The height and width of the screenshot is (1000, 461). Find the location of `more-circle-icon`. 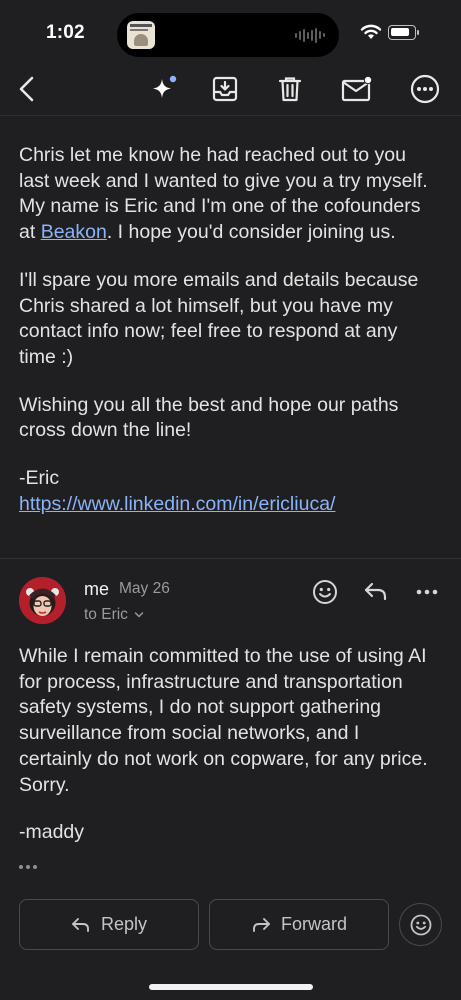

more-circle-icon is located at coordinates (425, 89).